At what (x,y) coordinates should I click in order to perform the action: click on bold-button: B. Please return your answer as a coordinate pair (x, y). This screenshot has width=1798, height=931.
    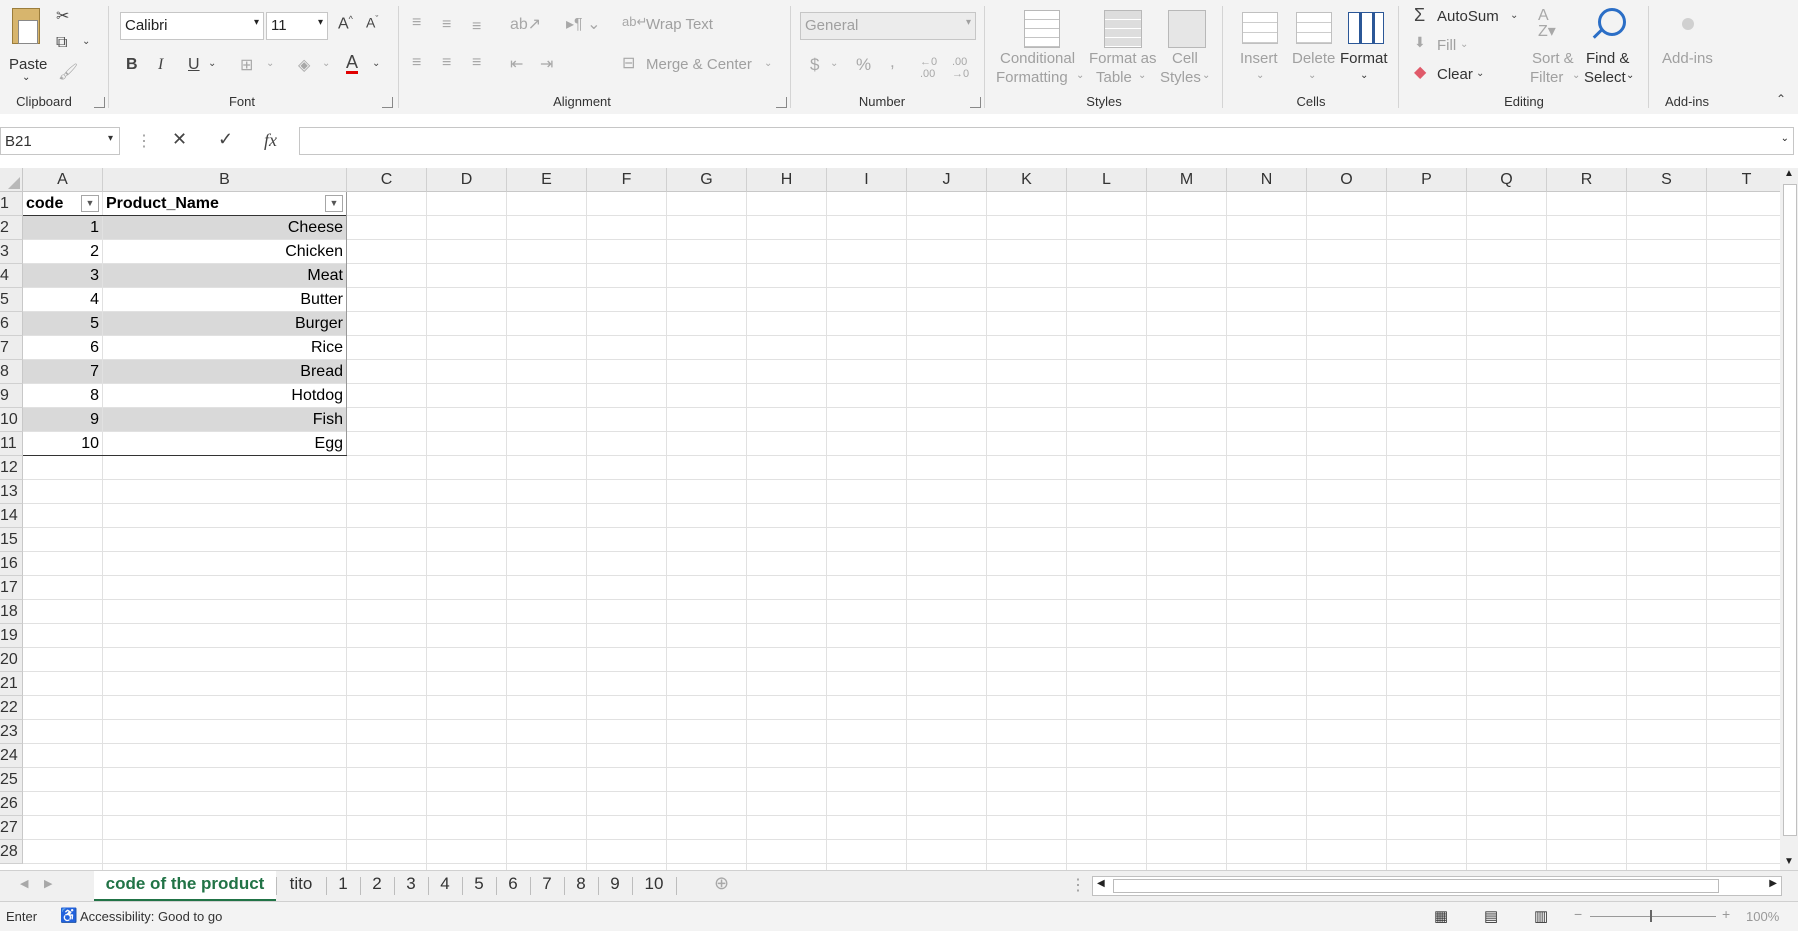
    Looking at the image, I should click on (132, 65).